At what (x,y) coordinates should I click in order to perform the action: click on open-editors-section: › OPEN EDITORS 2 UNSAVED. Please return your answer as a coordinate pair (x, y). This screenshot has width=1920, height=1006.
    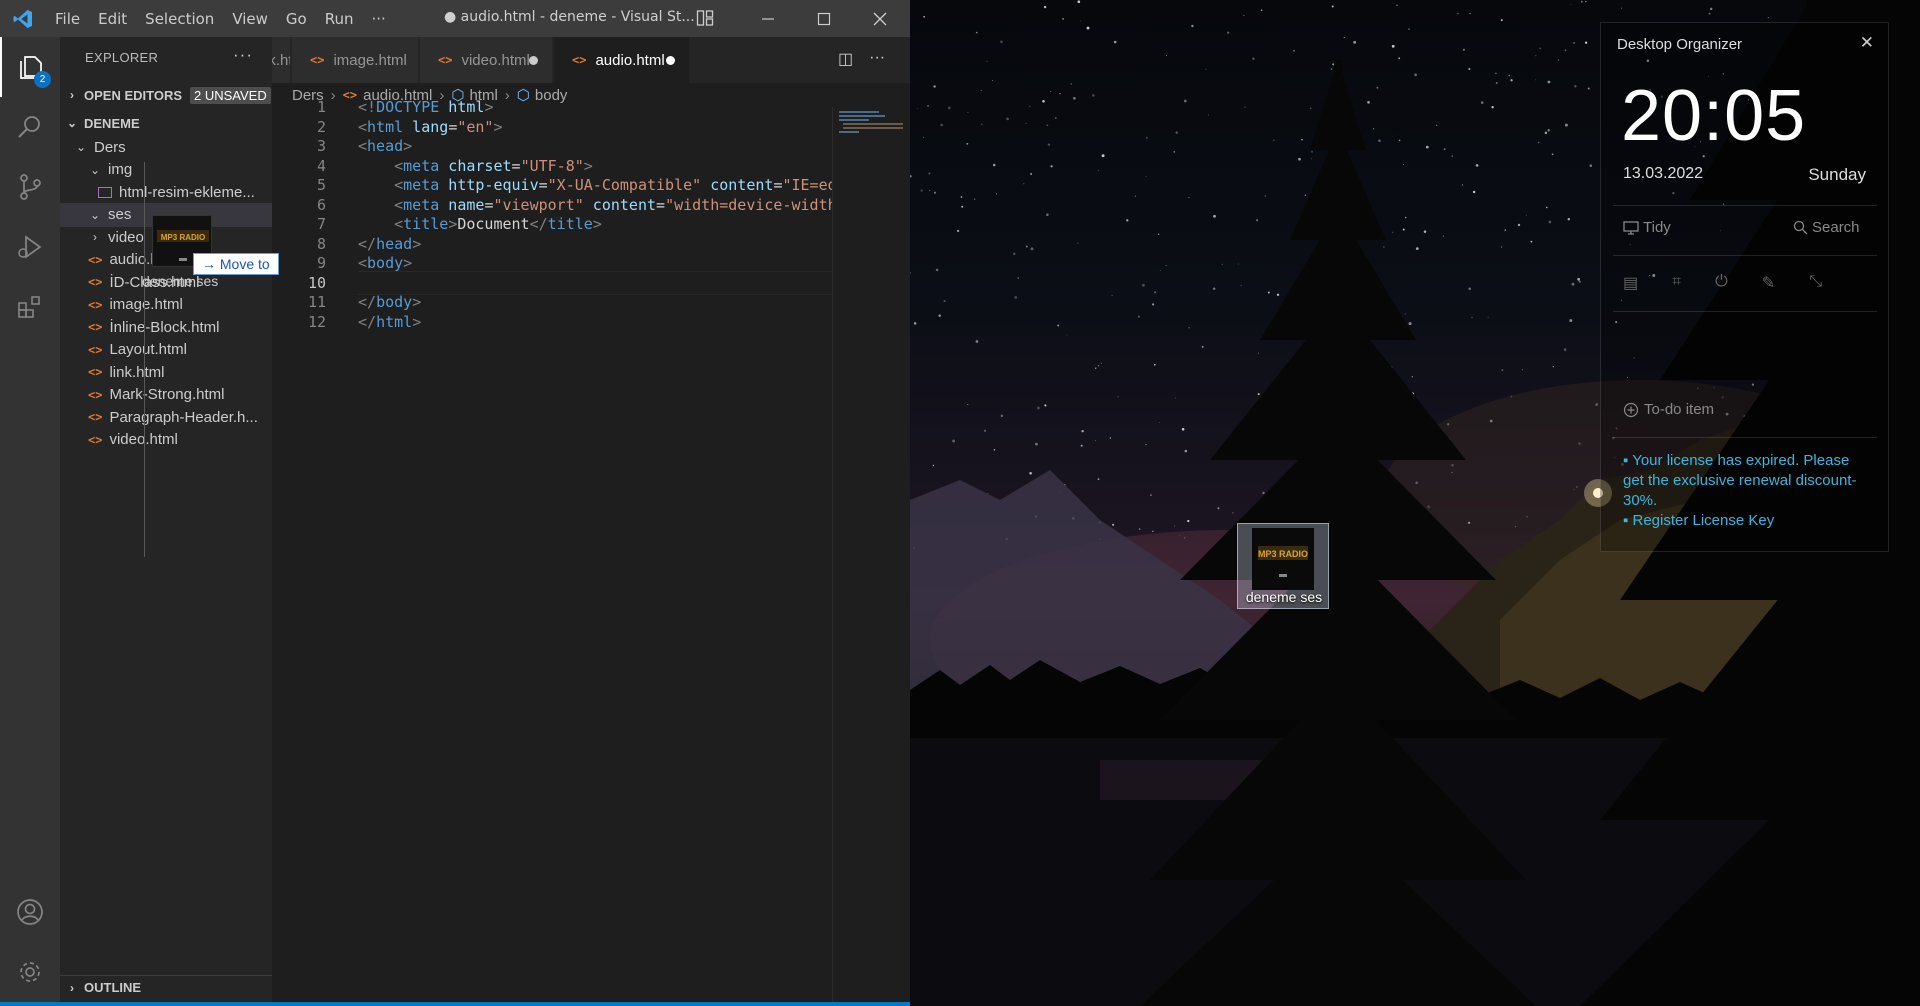
    Looking at the image, I should click on (166, 95).